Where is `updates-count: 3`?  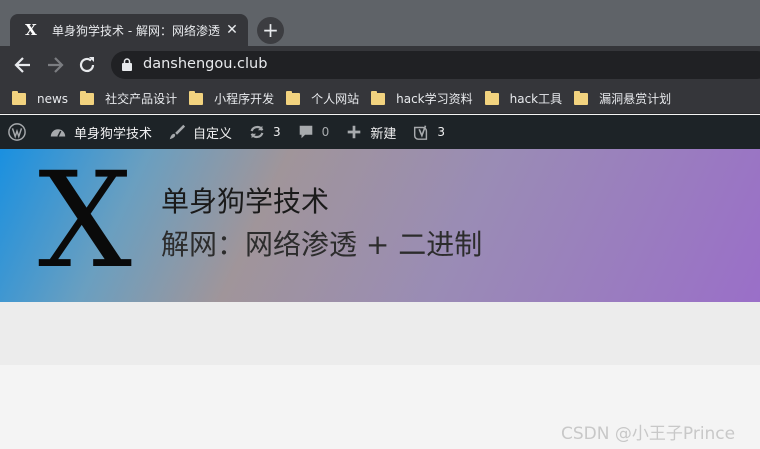
updates-count: 3 is located at coordinates (277, 132).